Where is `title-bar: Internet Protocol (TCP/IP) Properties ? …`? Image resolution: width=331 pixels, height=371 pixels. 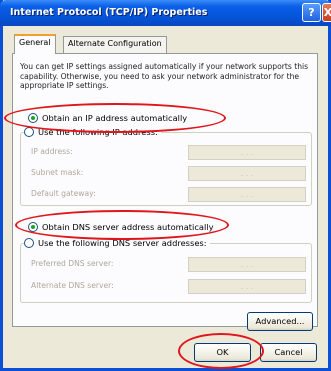
title-bar: Internet Protocol (TCP/IP) Properties ? … is located at coordinates (165, 13).